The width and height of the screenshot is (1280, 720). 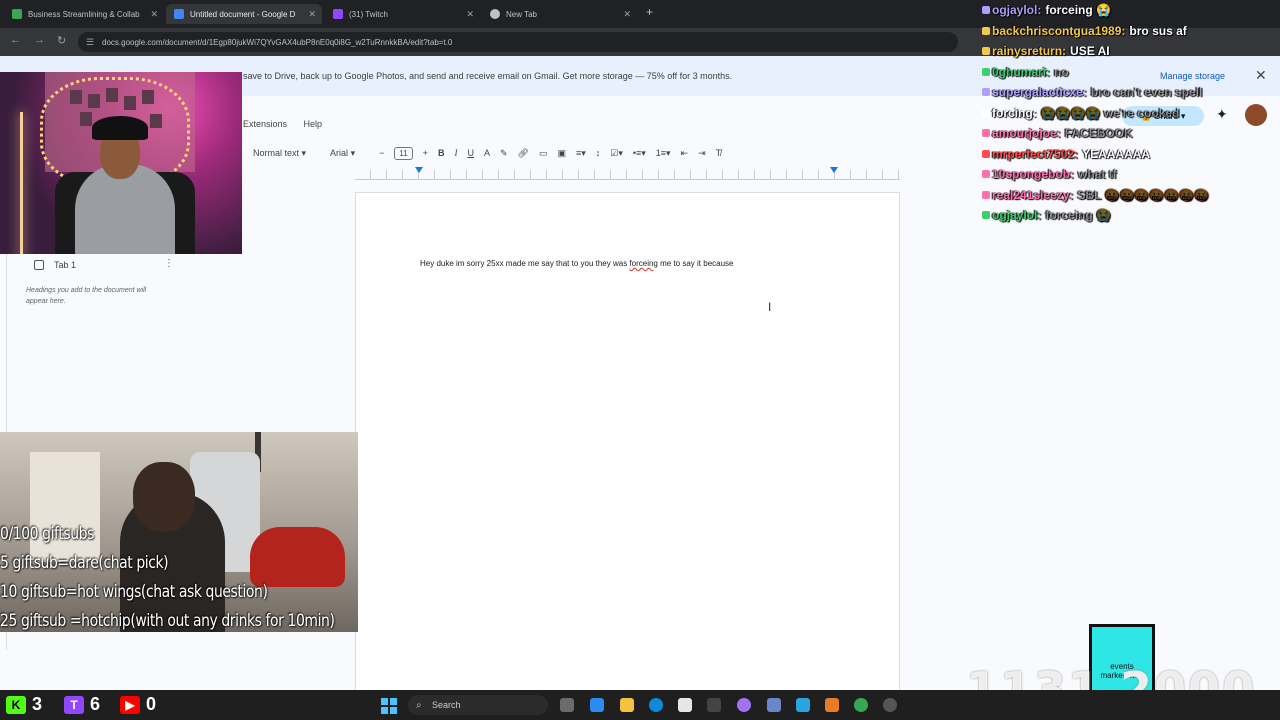 What do you see at coordinates (478, 705) in the screenshot?
I see `taskbar-search: ⌕ Search` at bounding box center [478, 705].